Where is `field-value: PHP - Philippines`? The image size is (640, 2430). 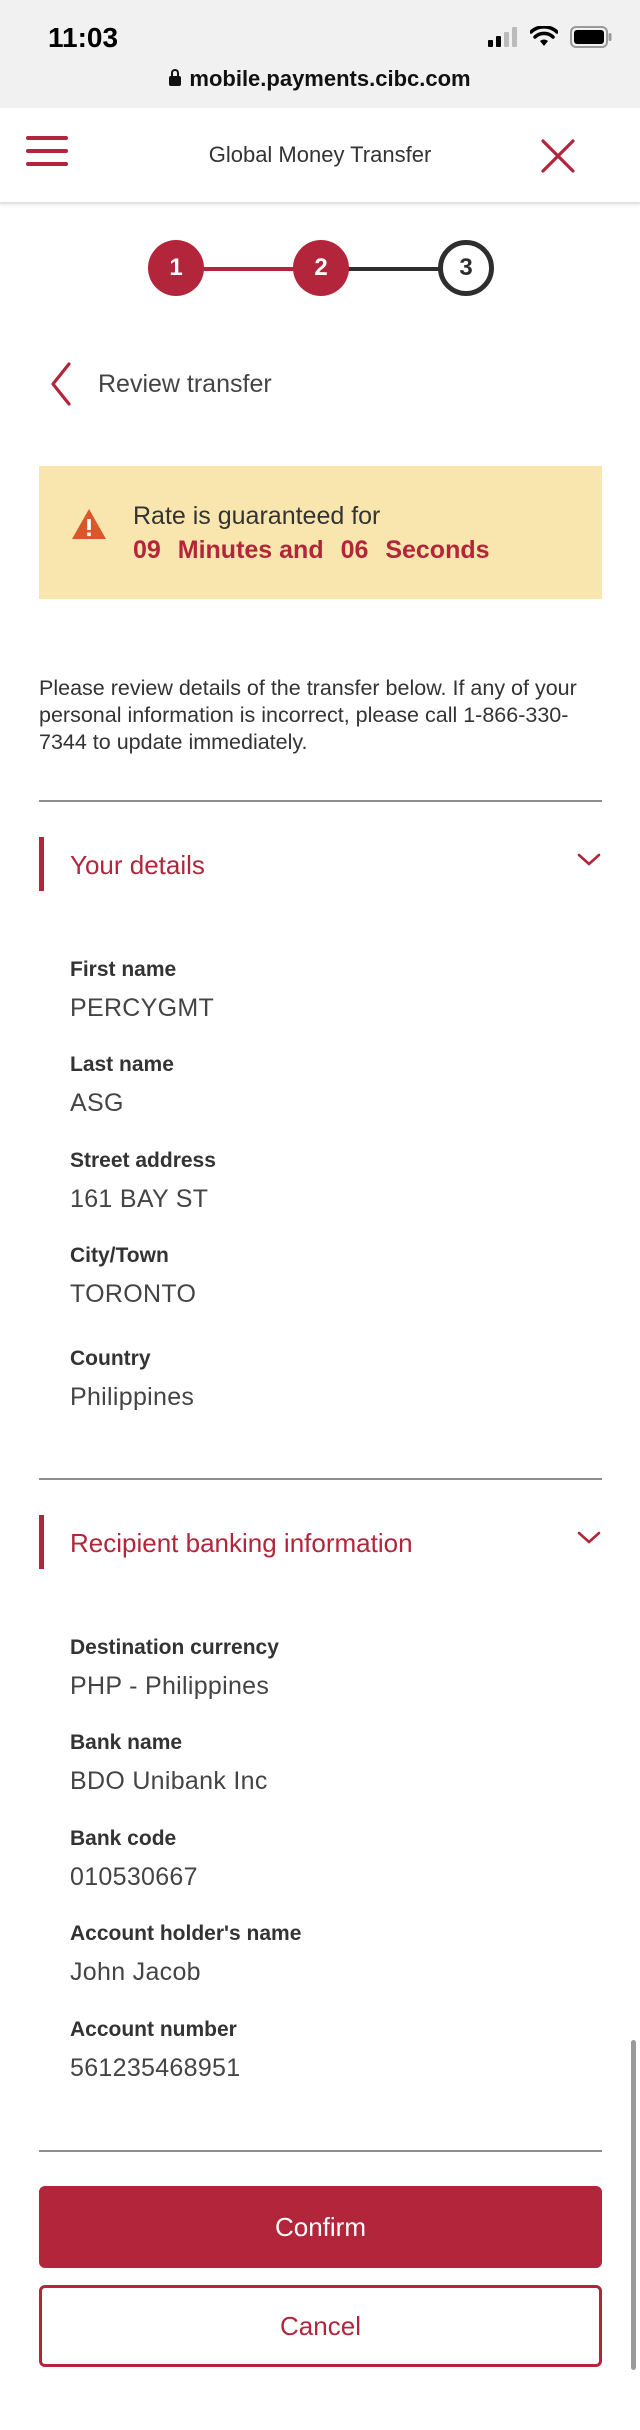
field-value: PHP - Philippines is located at coordinates (170, 1686).